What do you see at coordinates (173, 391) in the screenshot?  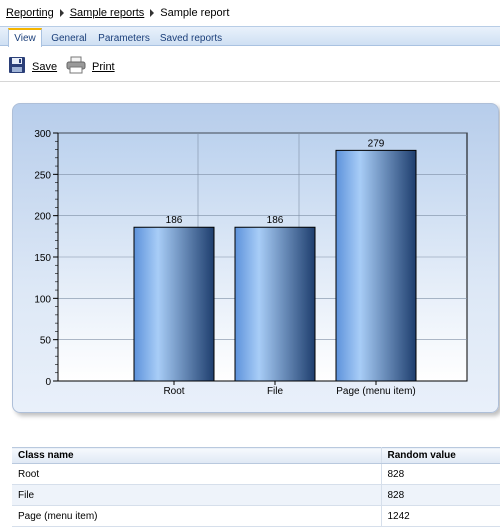 I see `x-tick-label: Root` at bounding box center [173, 391].